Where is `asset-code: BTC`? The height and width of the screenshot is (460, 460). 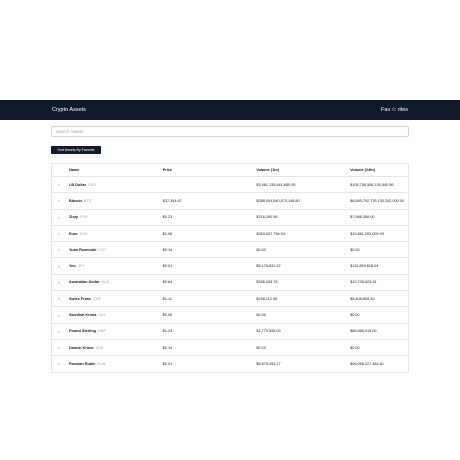
asset-code: BTC is located at coordinates (87, 200).